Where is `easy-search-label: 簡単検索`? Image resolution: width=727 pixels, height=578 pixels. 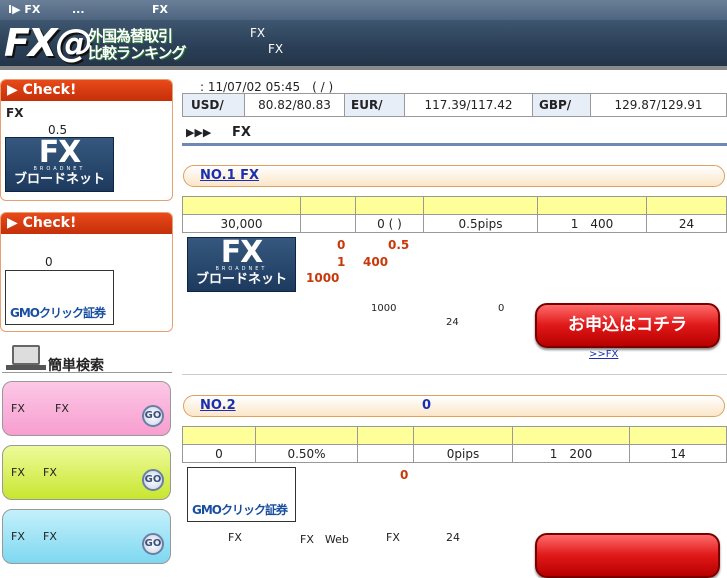 easy-search-label: 簡単検索 is located at coordinates (76, 366).